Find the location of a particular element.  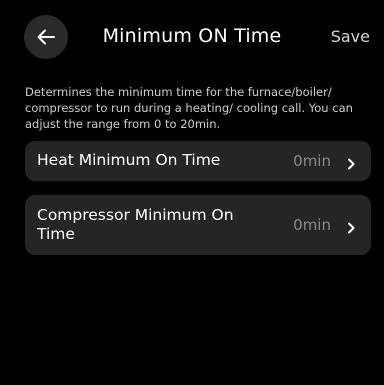

setting-row-compressor-minimum-on-time: Compressor Minimum On Time 0min is located at coordinates (198, 225).